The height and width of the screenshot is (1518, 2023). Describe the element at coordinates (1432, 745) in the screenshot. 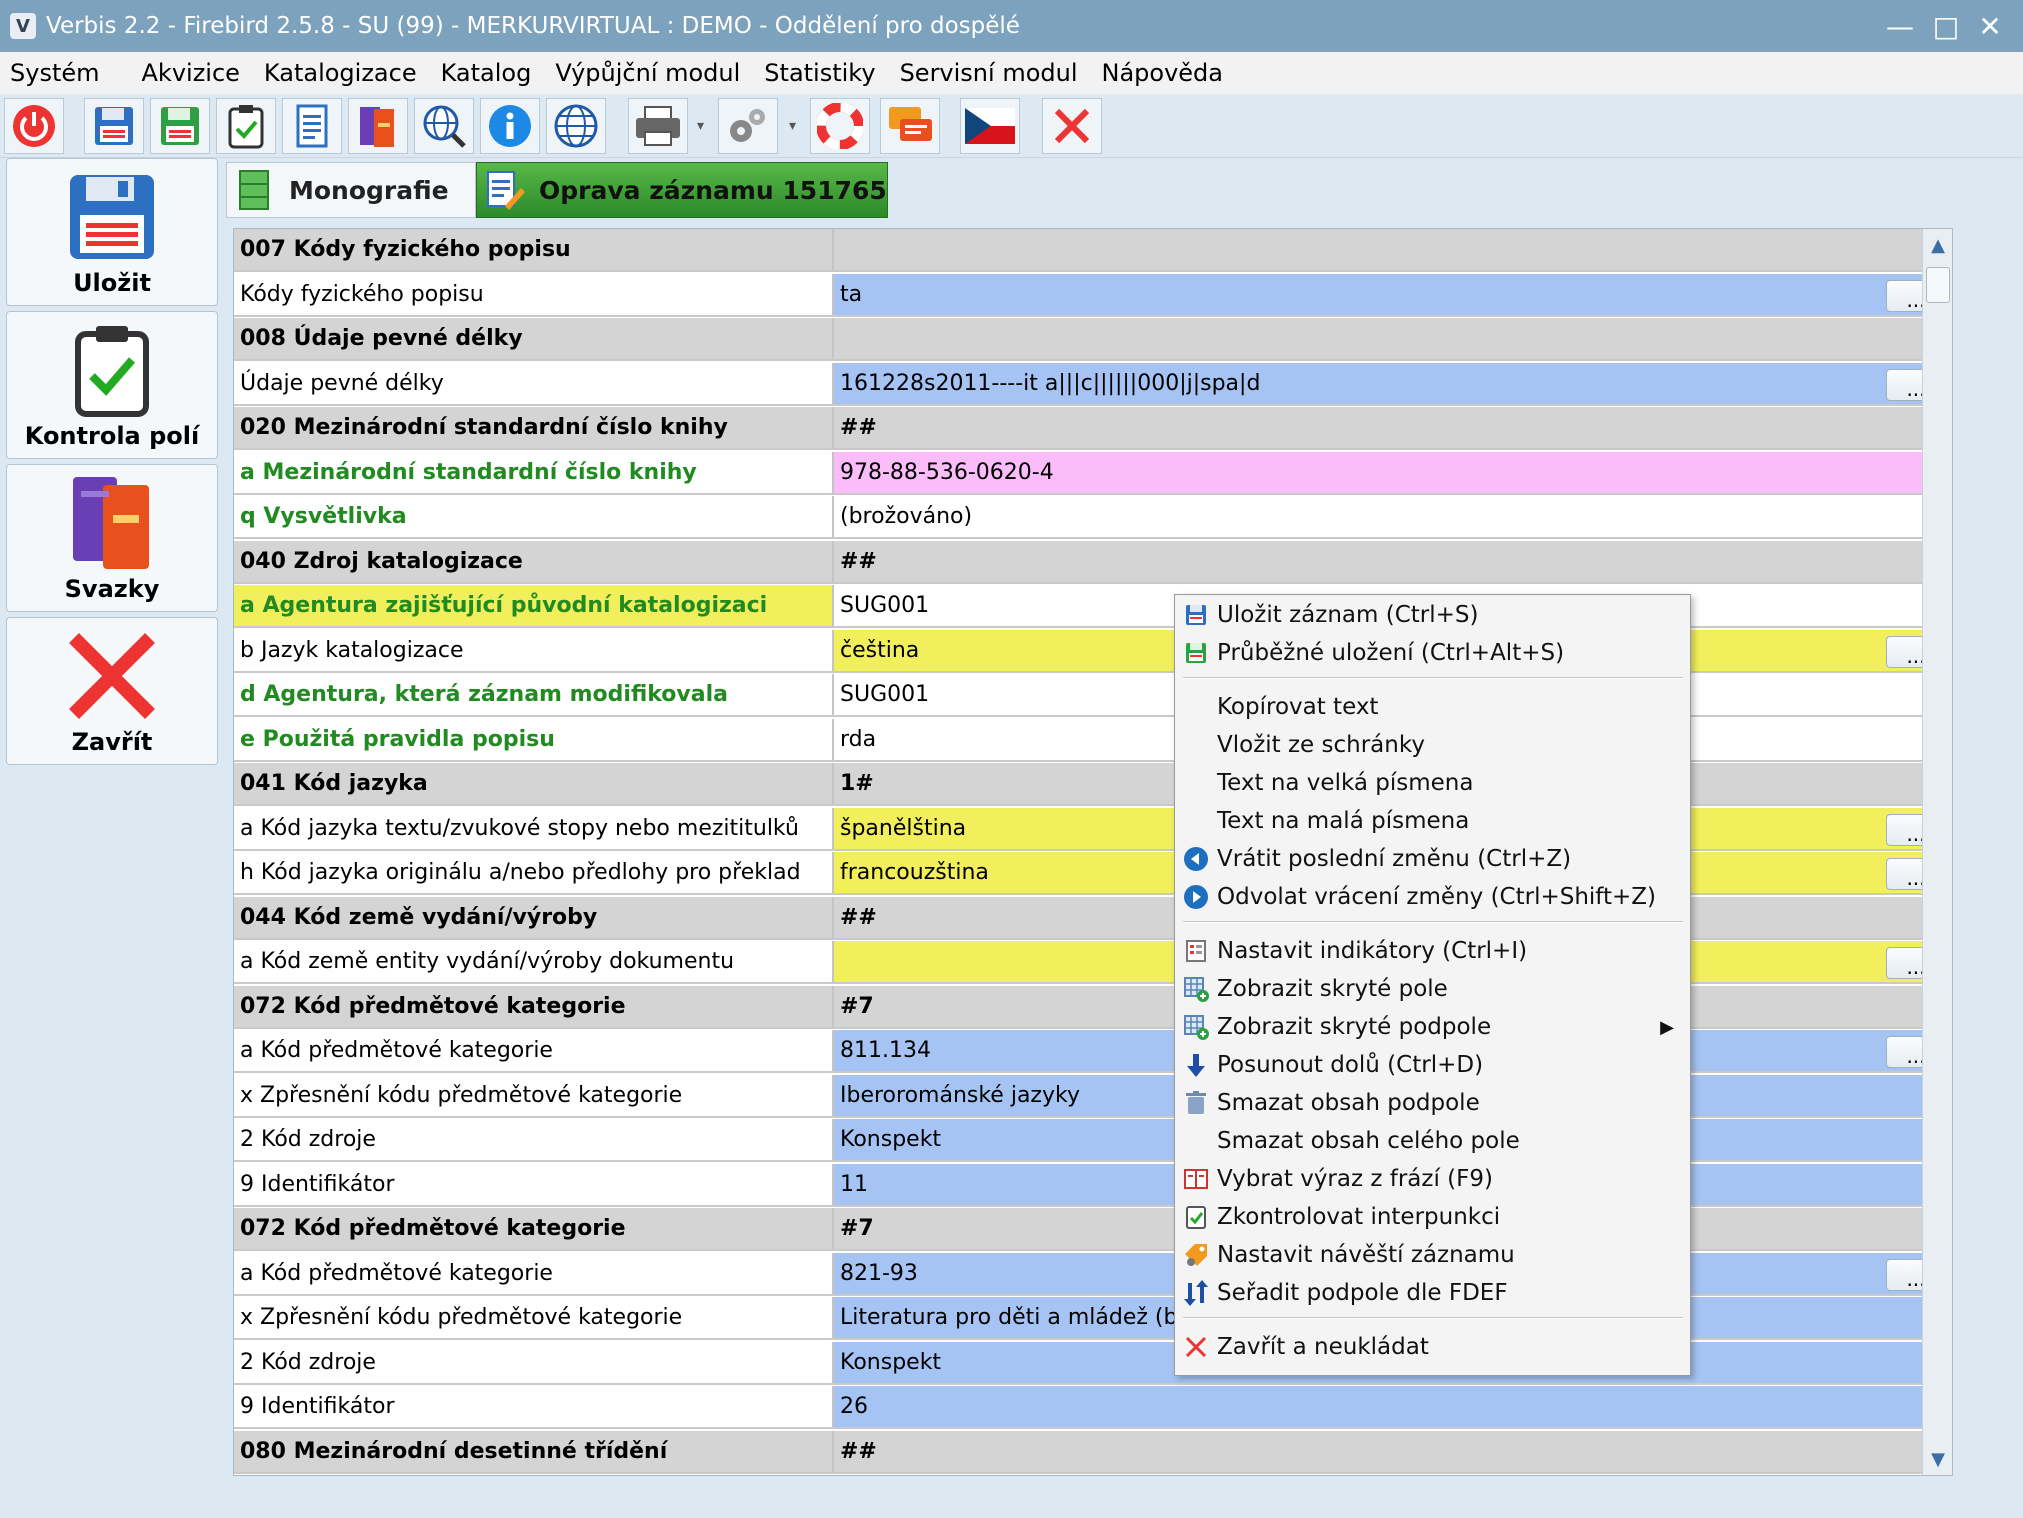

I see `context-menu-item: Vložit ze schránky` at that location.